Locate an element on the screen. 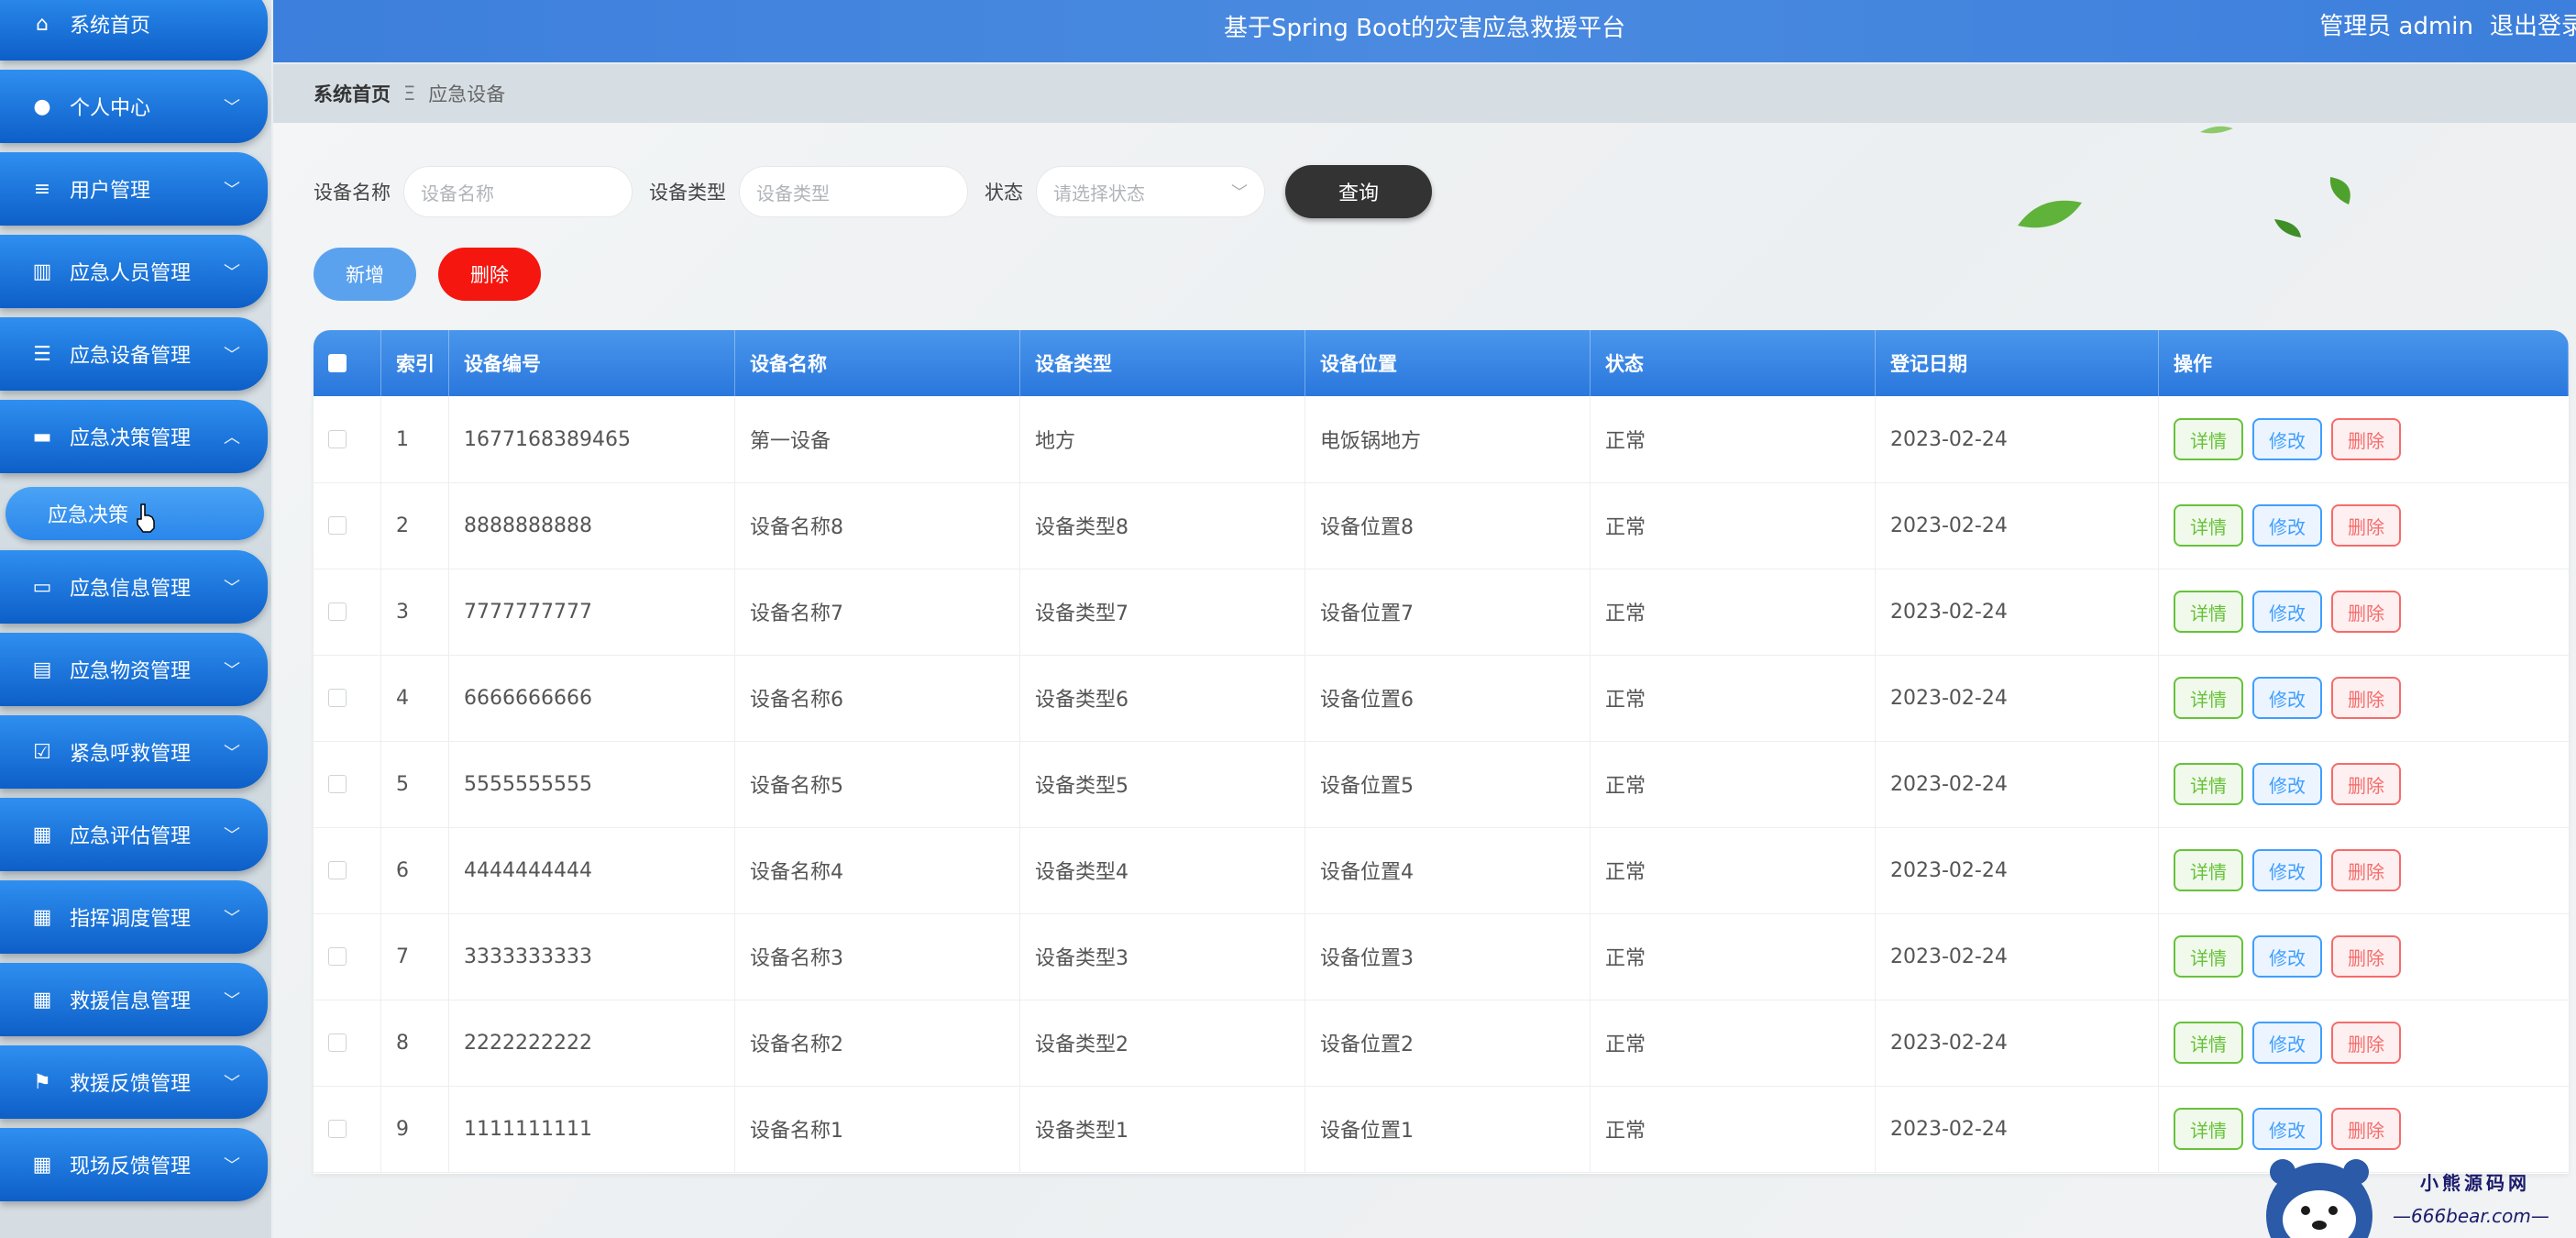 This screenshot has height=1238, width=2576. sidebar-item-14: ▦ 现场反馈管理 ﹀ is located at coordinates (134, 1164).